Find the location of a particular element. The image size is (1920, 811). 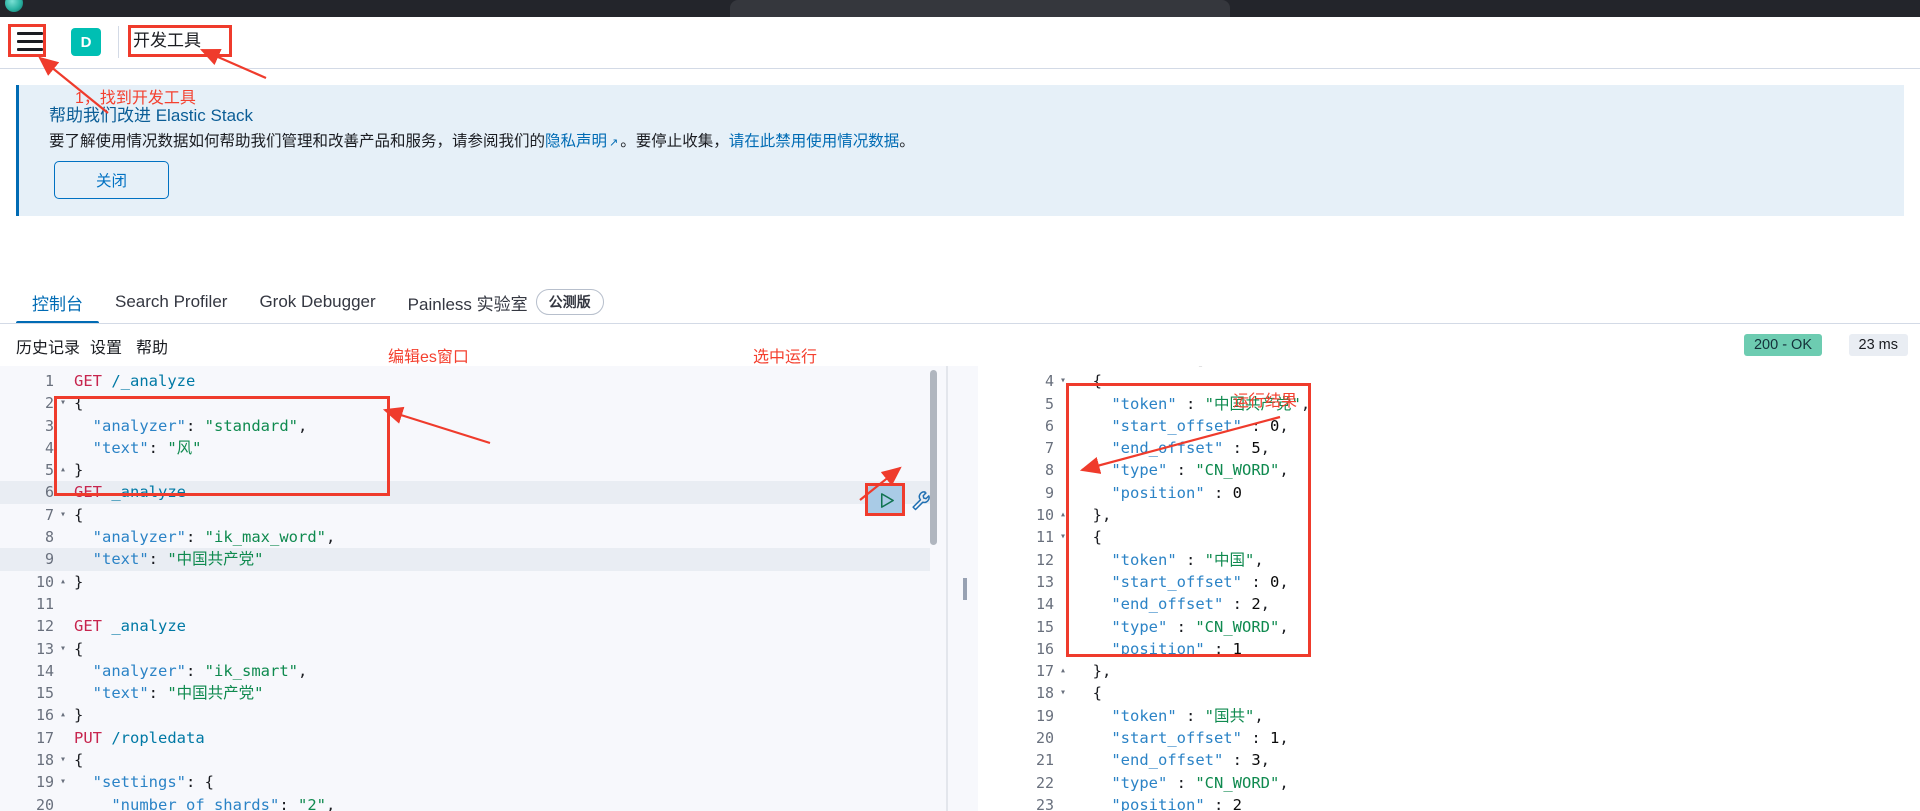

line-number: 14 is located at coordinates (1044, 604).